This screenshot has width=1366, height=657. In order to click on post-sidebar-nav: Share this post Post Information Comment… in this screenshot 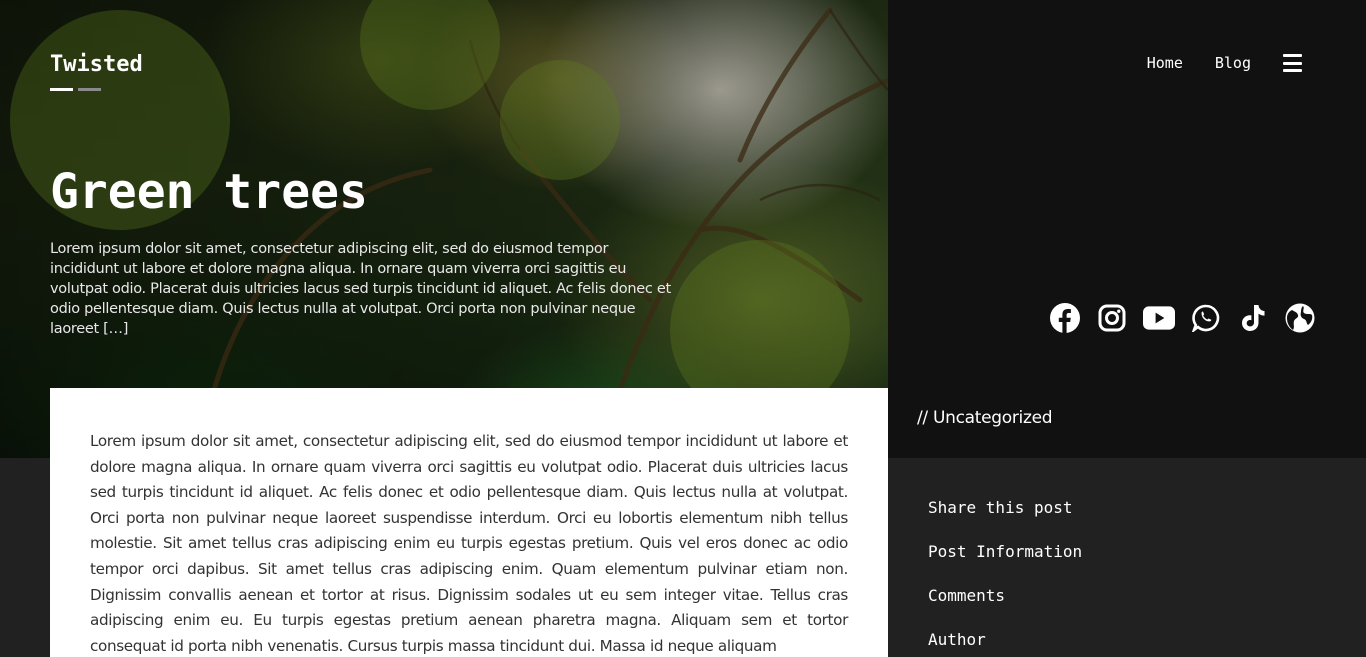, I will do `click(1005, 577)`.